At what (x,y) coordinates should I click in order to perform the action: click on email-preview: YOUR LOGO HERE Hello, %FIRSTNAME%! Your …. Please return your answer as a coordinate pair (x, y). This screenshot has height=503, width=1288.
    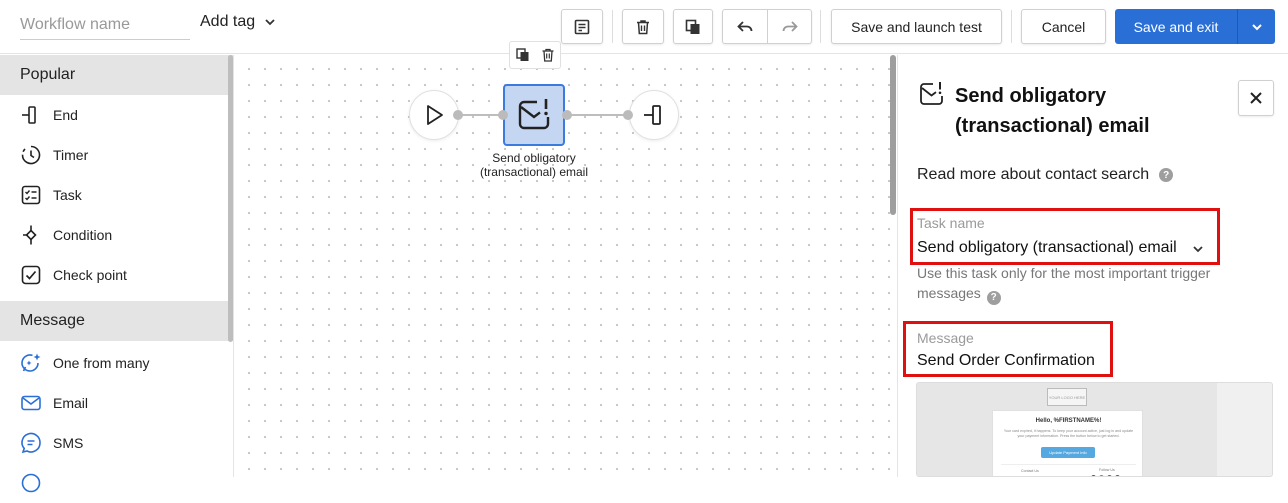
    Looking at the image, I should click on (1094, 429).